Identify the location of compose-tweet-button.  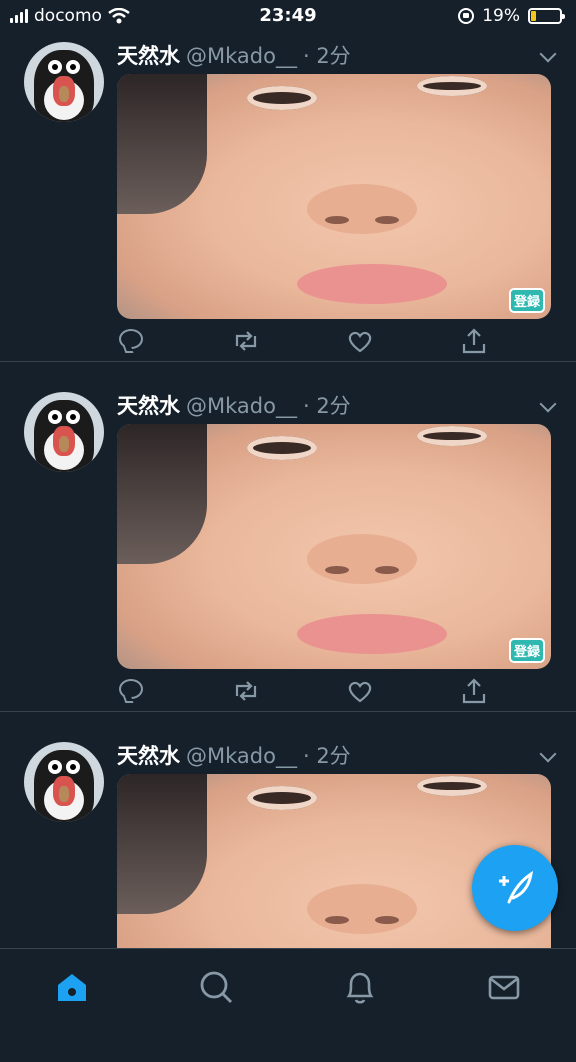
(515, 888).